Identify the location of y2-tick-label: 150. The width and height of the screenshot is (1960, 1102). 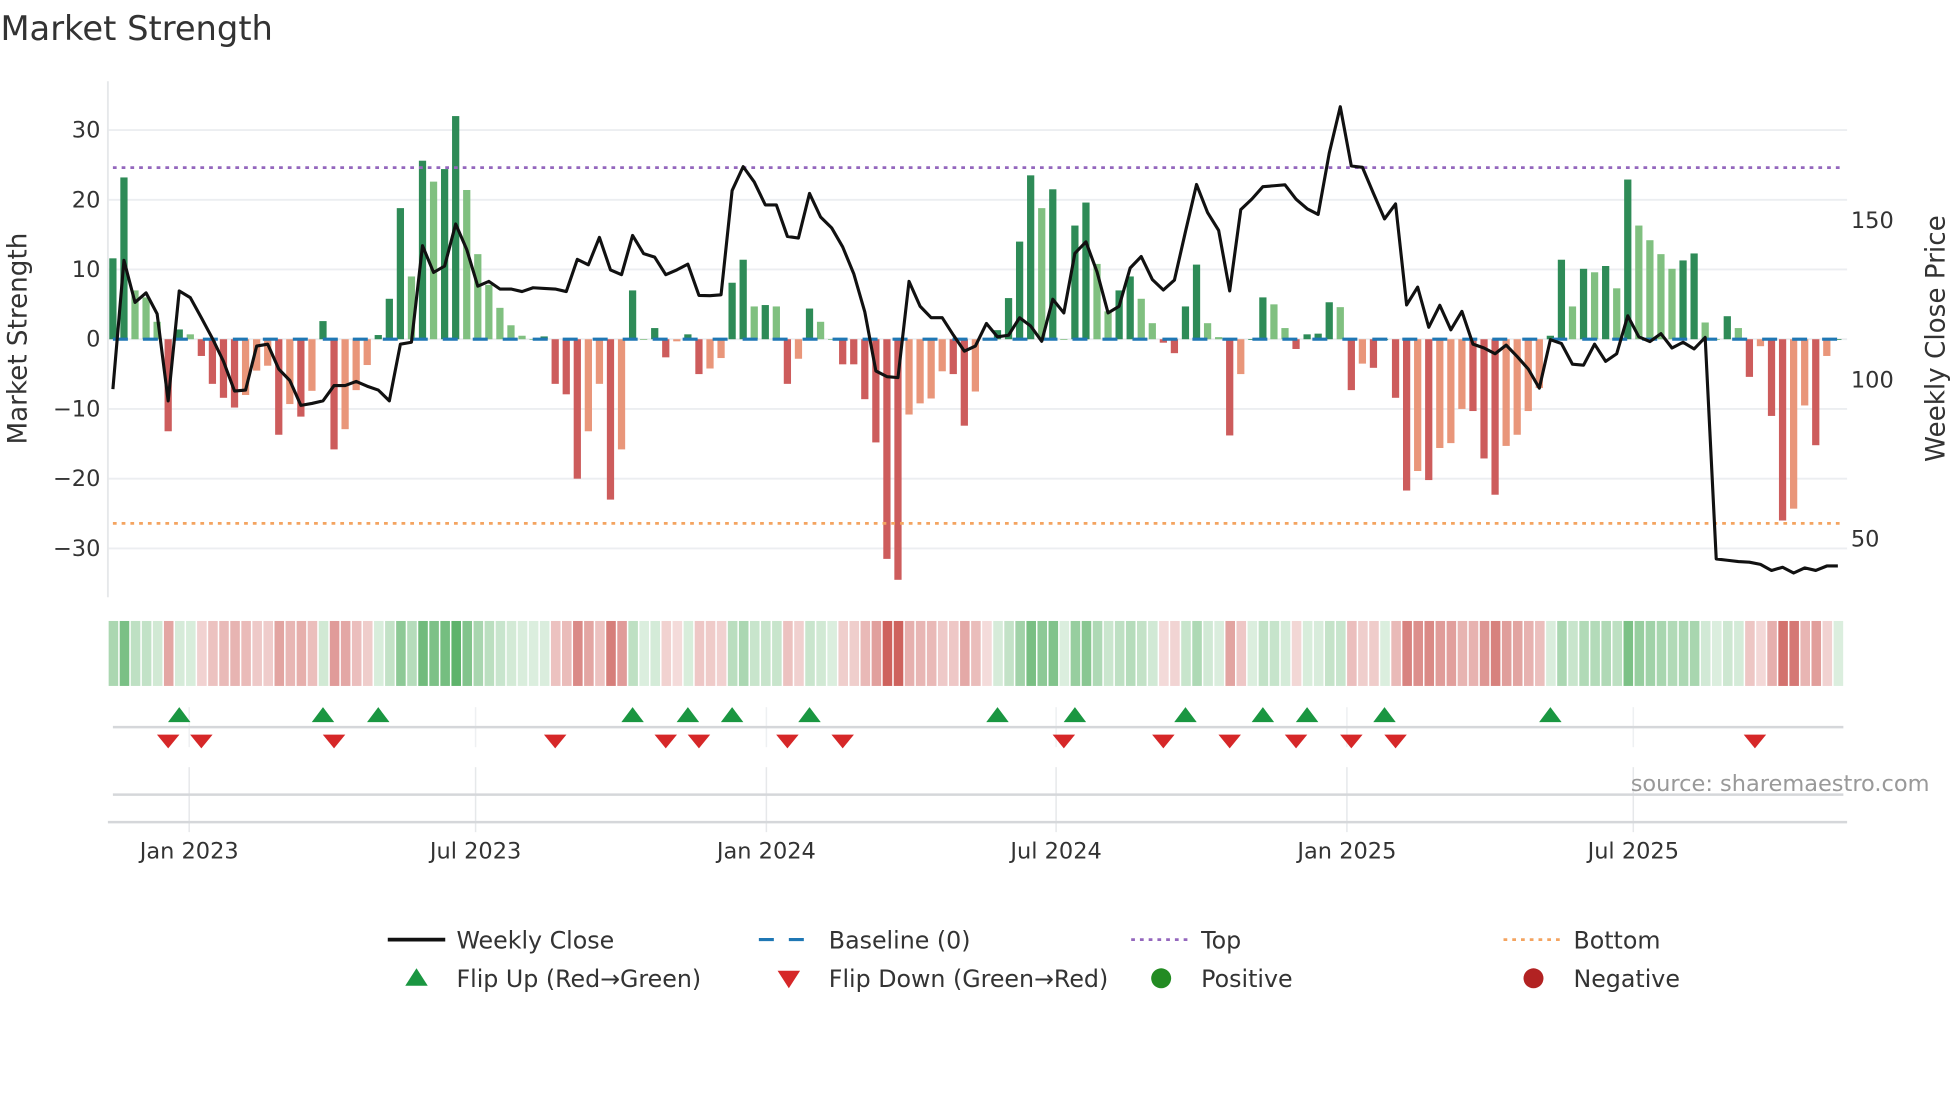
(1872, 221).